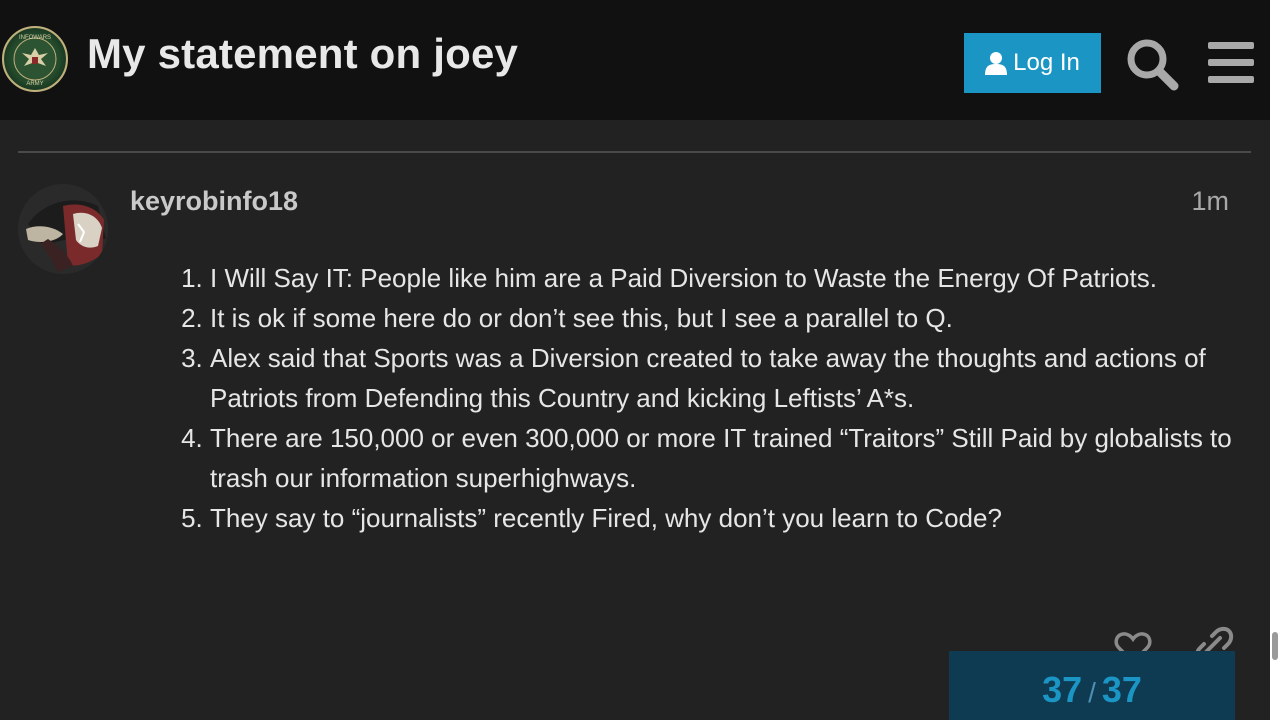 The image size is (1280, 720). What do you see at coordinates (302, 54) in the screenshot?
I see `topic-title: My statement on joey` at bounding box center [302, 54].